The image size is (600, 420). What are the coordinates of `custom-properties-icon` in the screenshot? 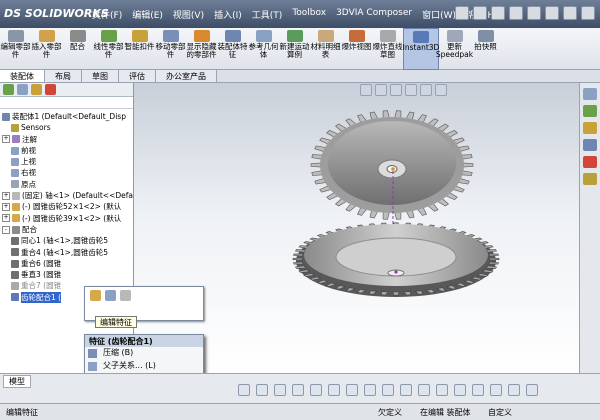 It's located at (590, 179).